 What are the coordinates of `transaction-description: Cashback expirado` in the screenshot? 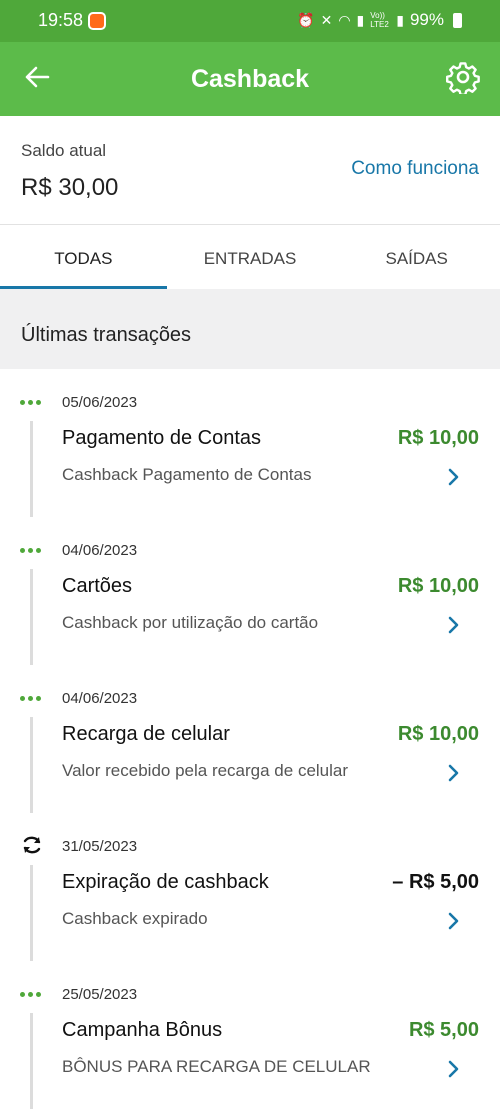 It's located at (135, 918).